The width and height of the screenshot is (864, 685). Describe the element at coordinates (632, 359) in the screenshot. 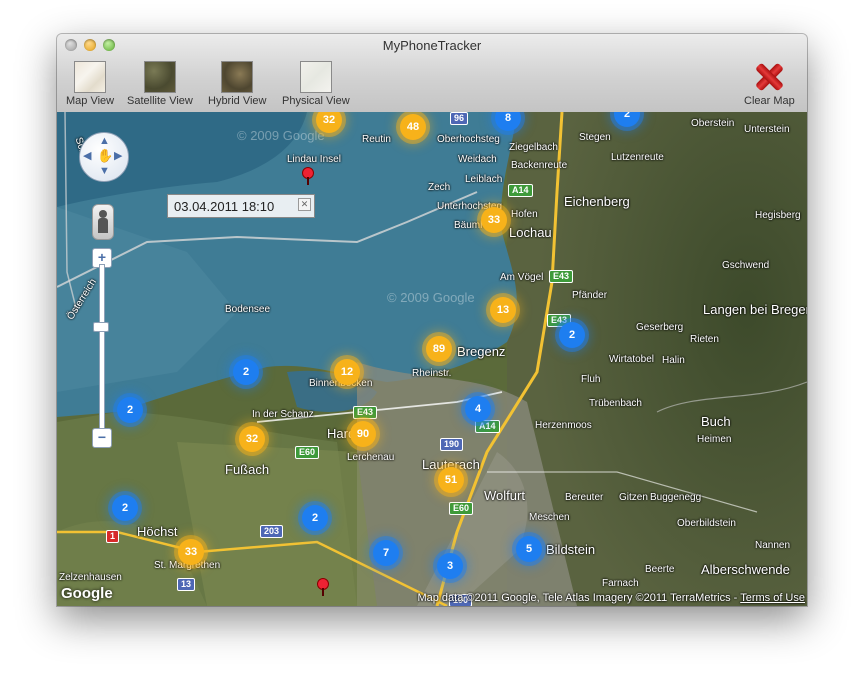

I see `place-label: Wirtatobel` at that location.